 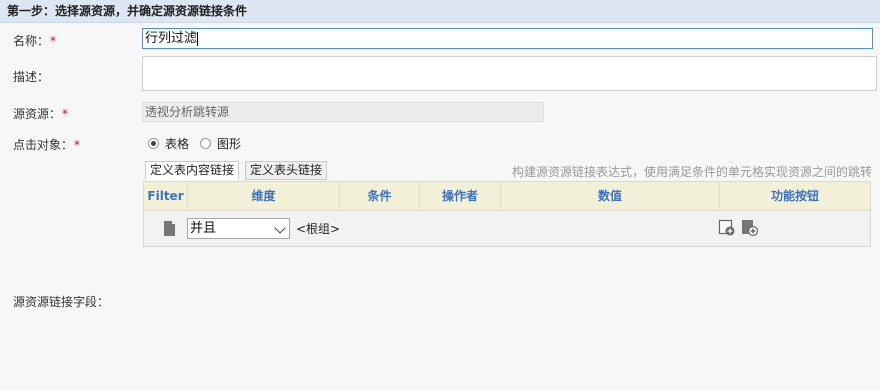 What do you see at coordinates (229, 143) in the screenshot?
I see `radio-chart-label: 图形` at bounding box center [229, 143].